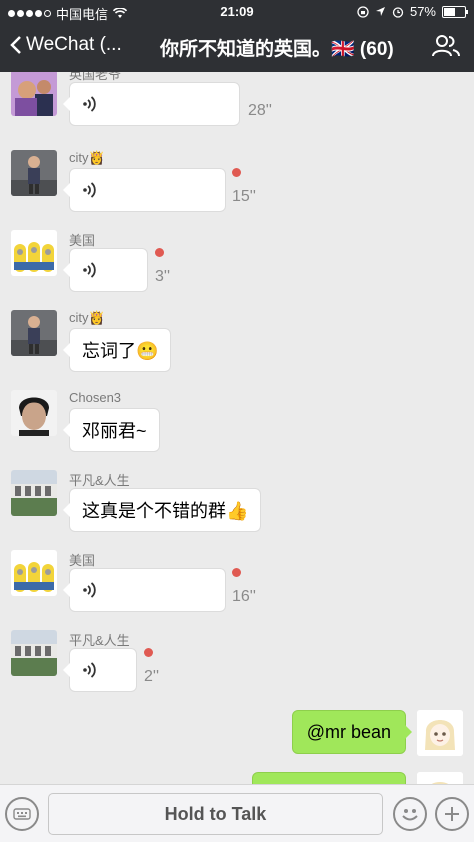 The width and height of the screenshot is (474, 842). I want to click on voice-duration: 3'', so click(163, 276).